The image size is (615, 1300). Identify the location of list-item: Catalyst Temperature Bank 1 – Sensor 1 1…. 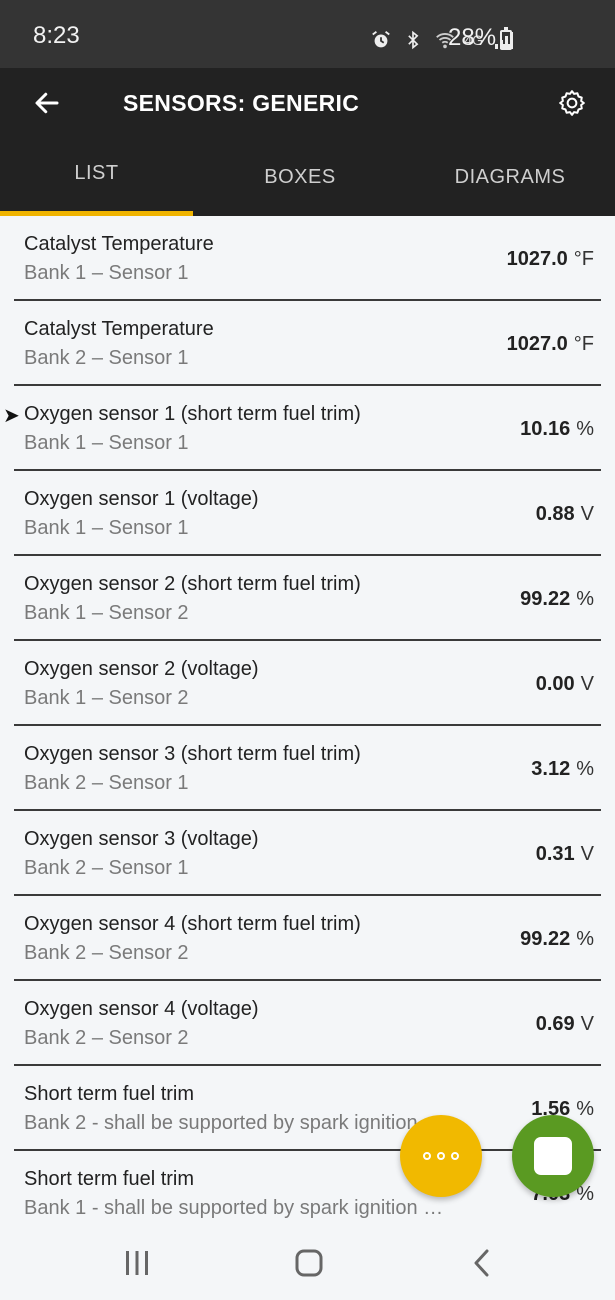
(307, 258).